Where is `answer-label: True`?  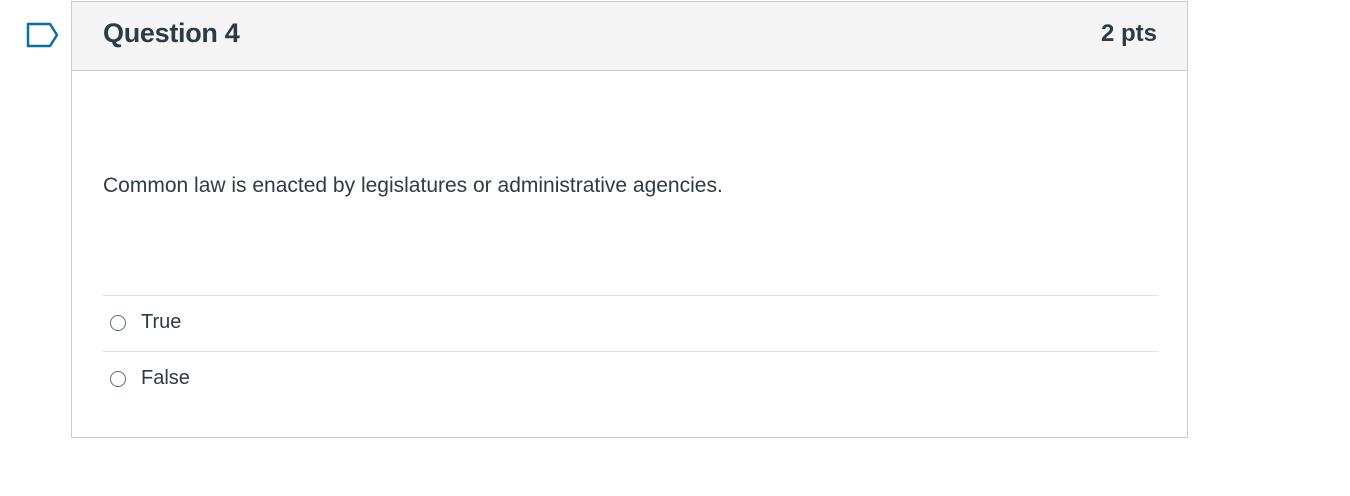 answer-label: True is located at coordinates (161, 322).